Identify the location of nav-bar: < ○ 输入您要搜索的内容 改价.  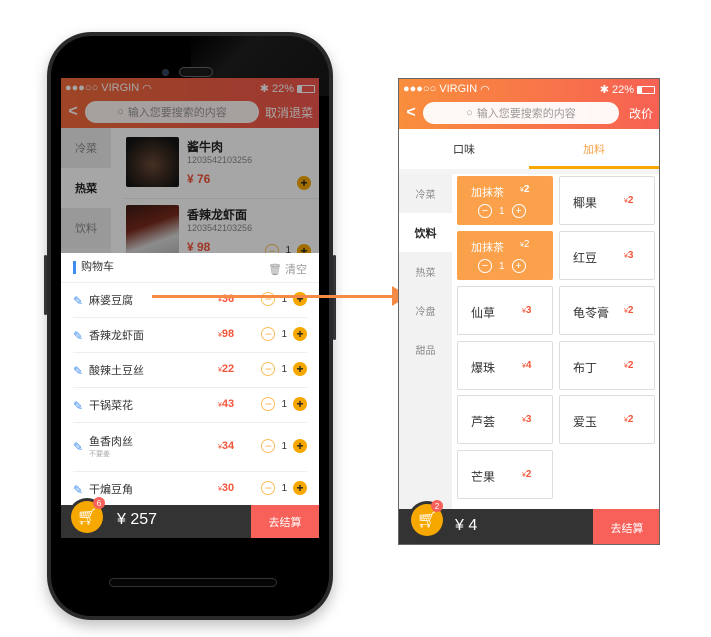
(529, 113).